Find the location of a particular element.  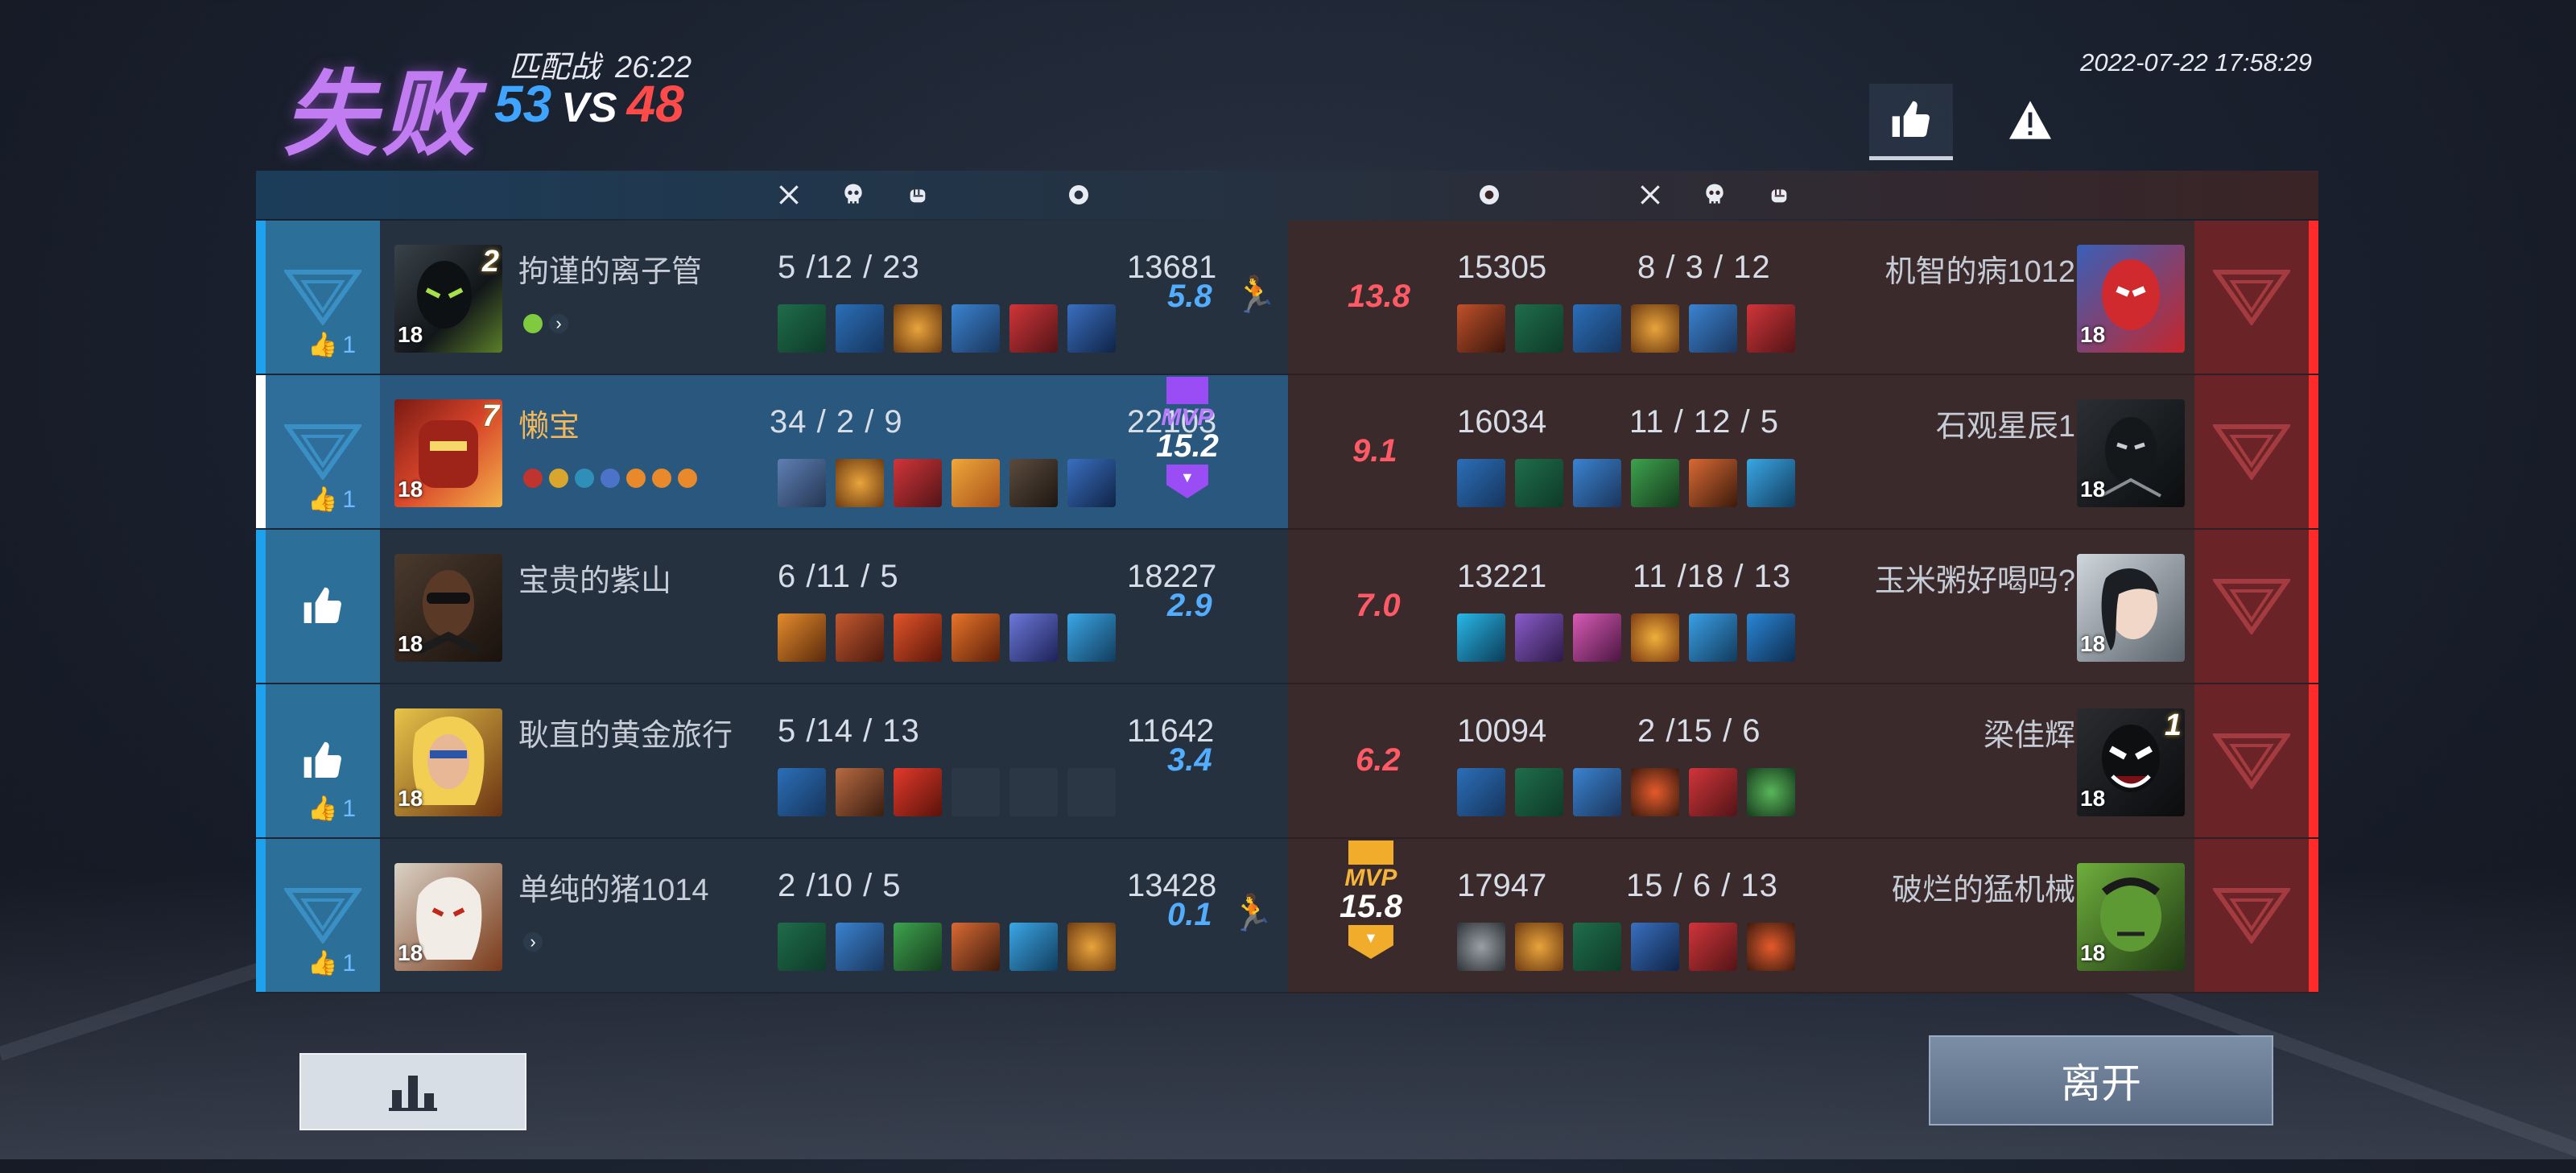

glove-item-icon is located at coordinates (1033, 483).